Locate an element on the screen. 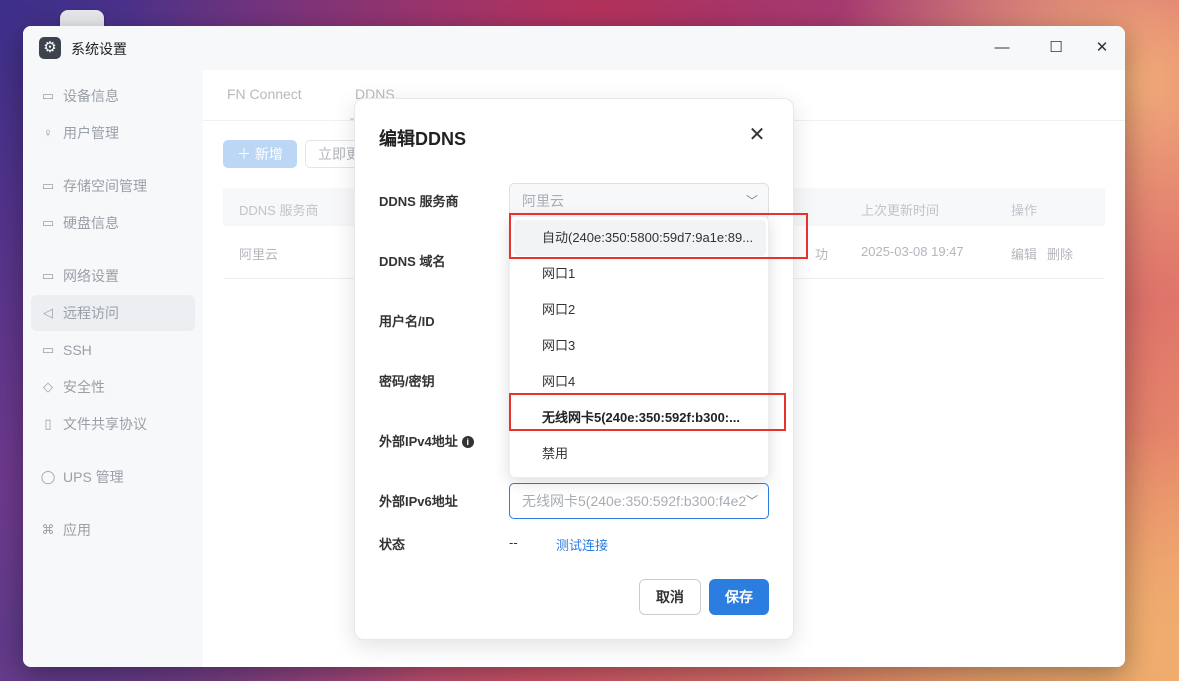 The height and width of the screenshot is (681, 1179). cell-provider: 阿里云 is located at coordinates (259, 254).